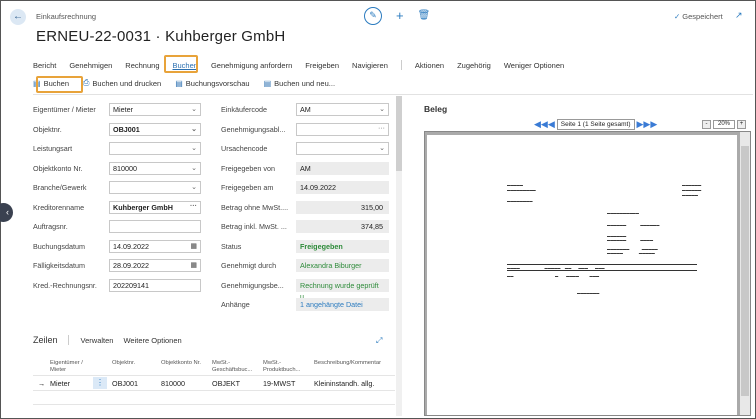 The height and width of the screenshot is (419, 756). I want to click on field-buchungsdatum: 14.09.2022 ▦, so click(155, 246).